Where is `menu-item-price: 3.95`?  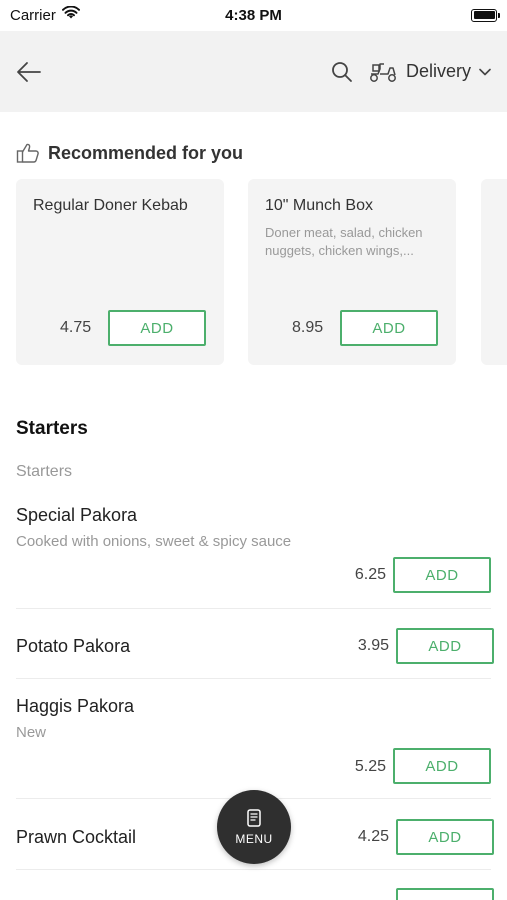 menu-item-price: 3.95 is located at coordinates (373, 645).